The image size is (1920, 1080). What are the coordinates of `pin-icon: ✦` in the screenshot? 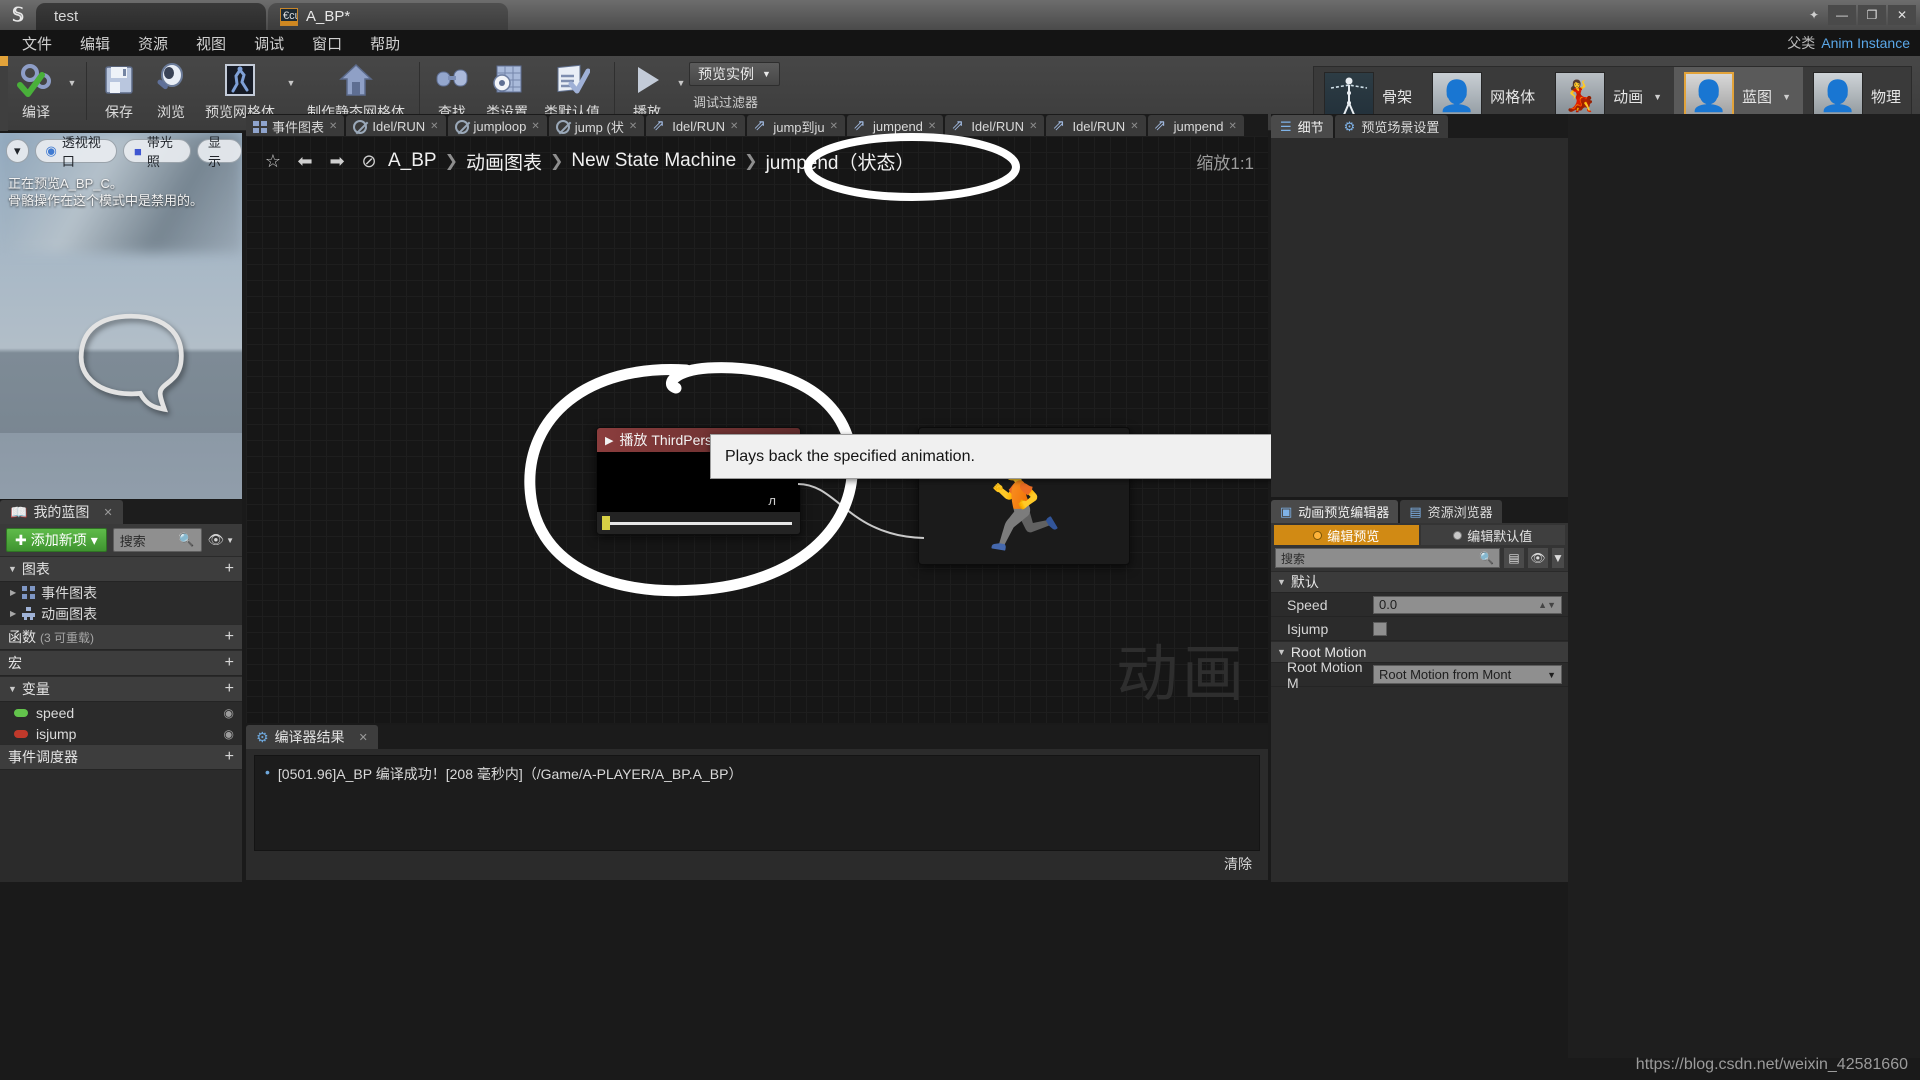 It's located at (1814, 15).